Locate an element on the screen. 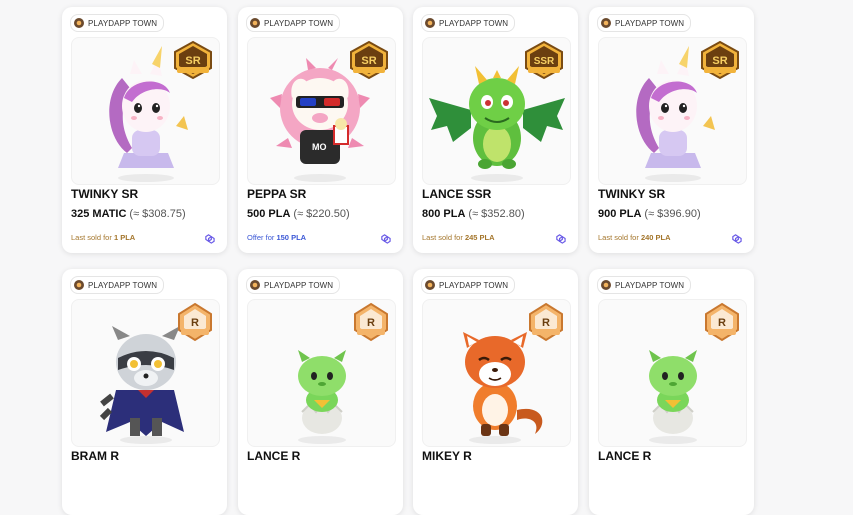 Image resolution: width=853 pixels, height=515 pixels. nft-name: MIKEY R is located at coordinates (447, 456).